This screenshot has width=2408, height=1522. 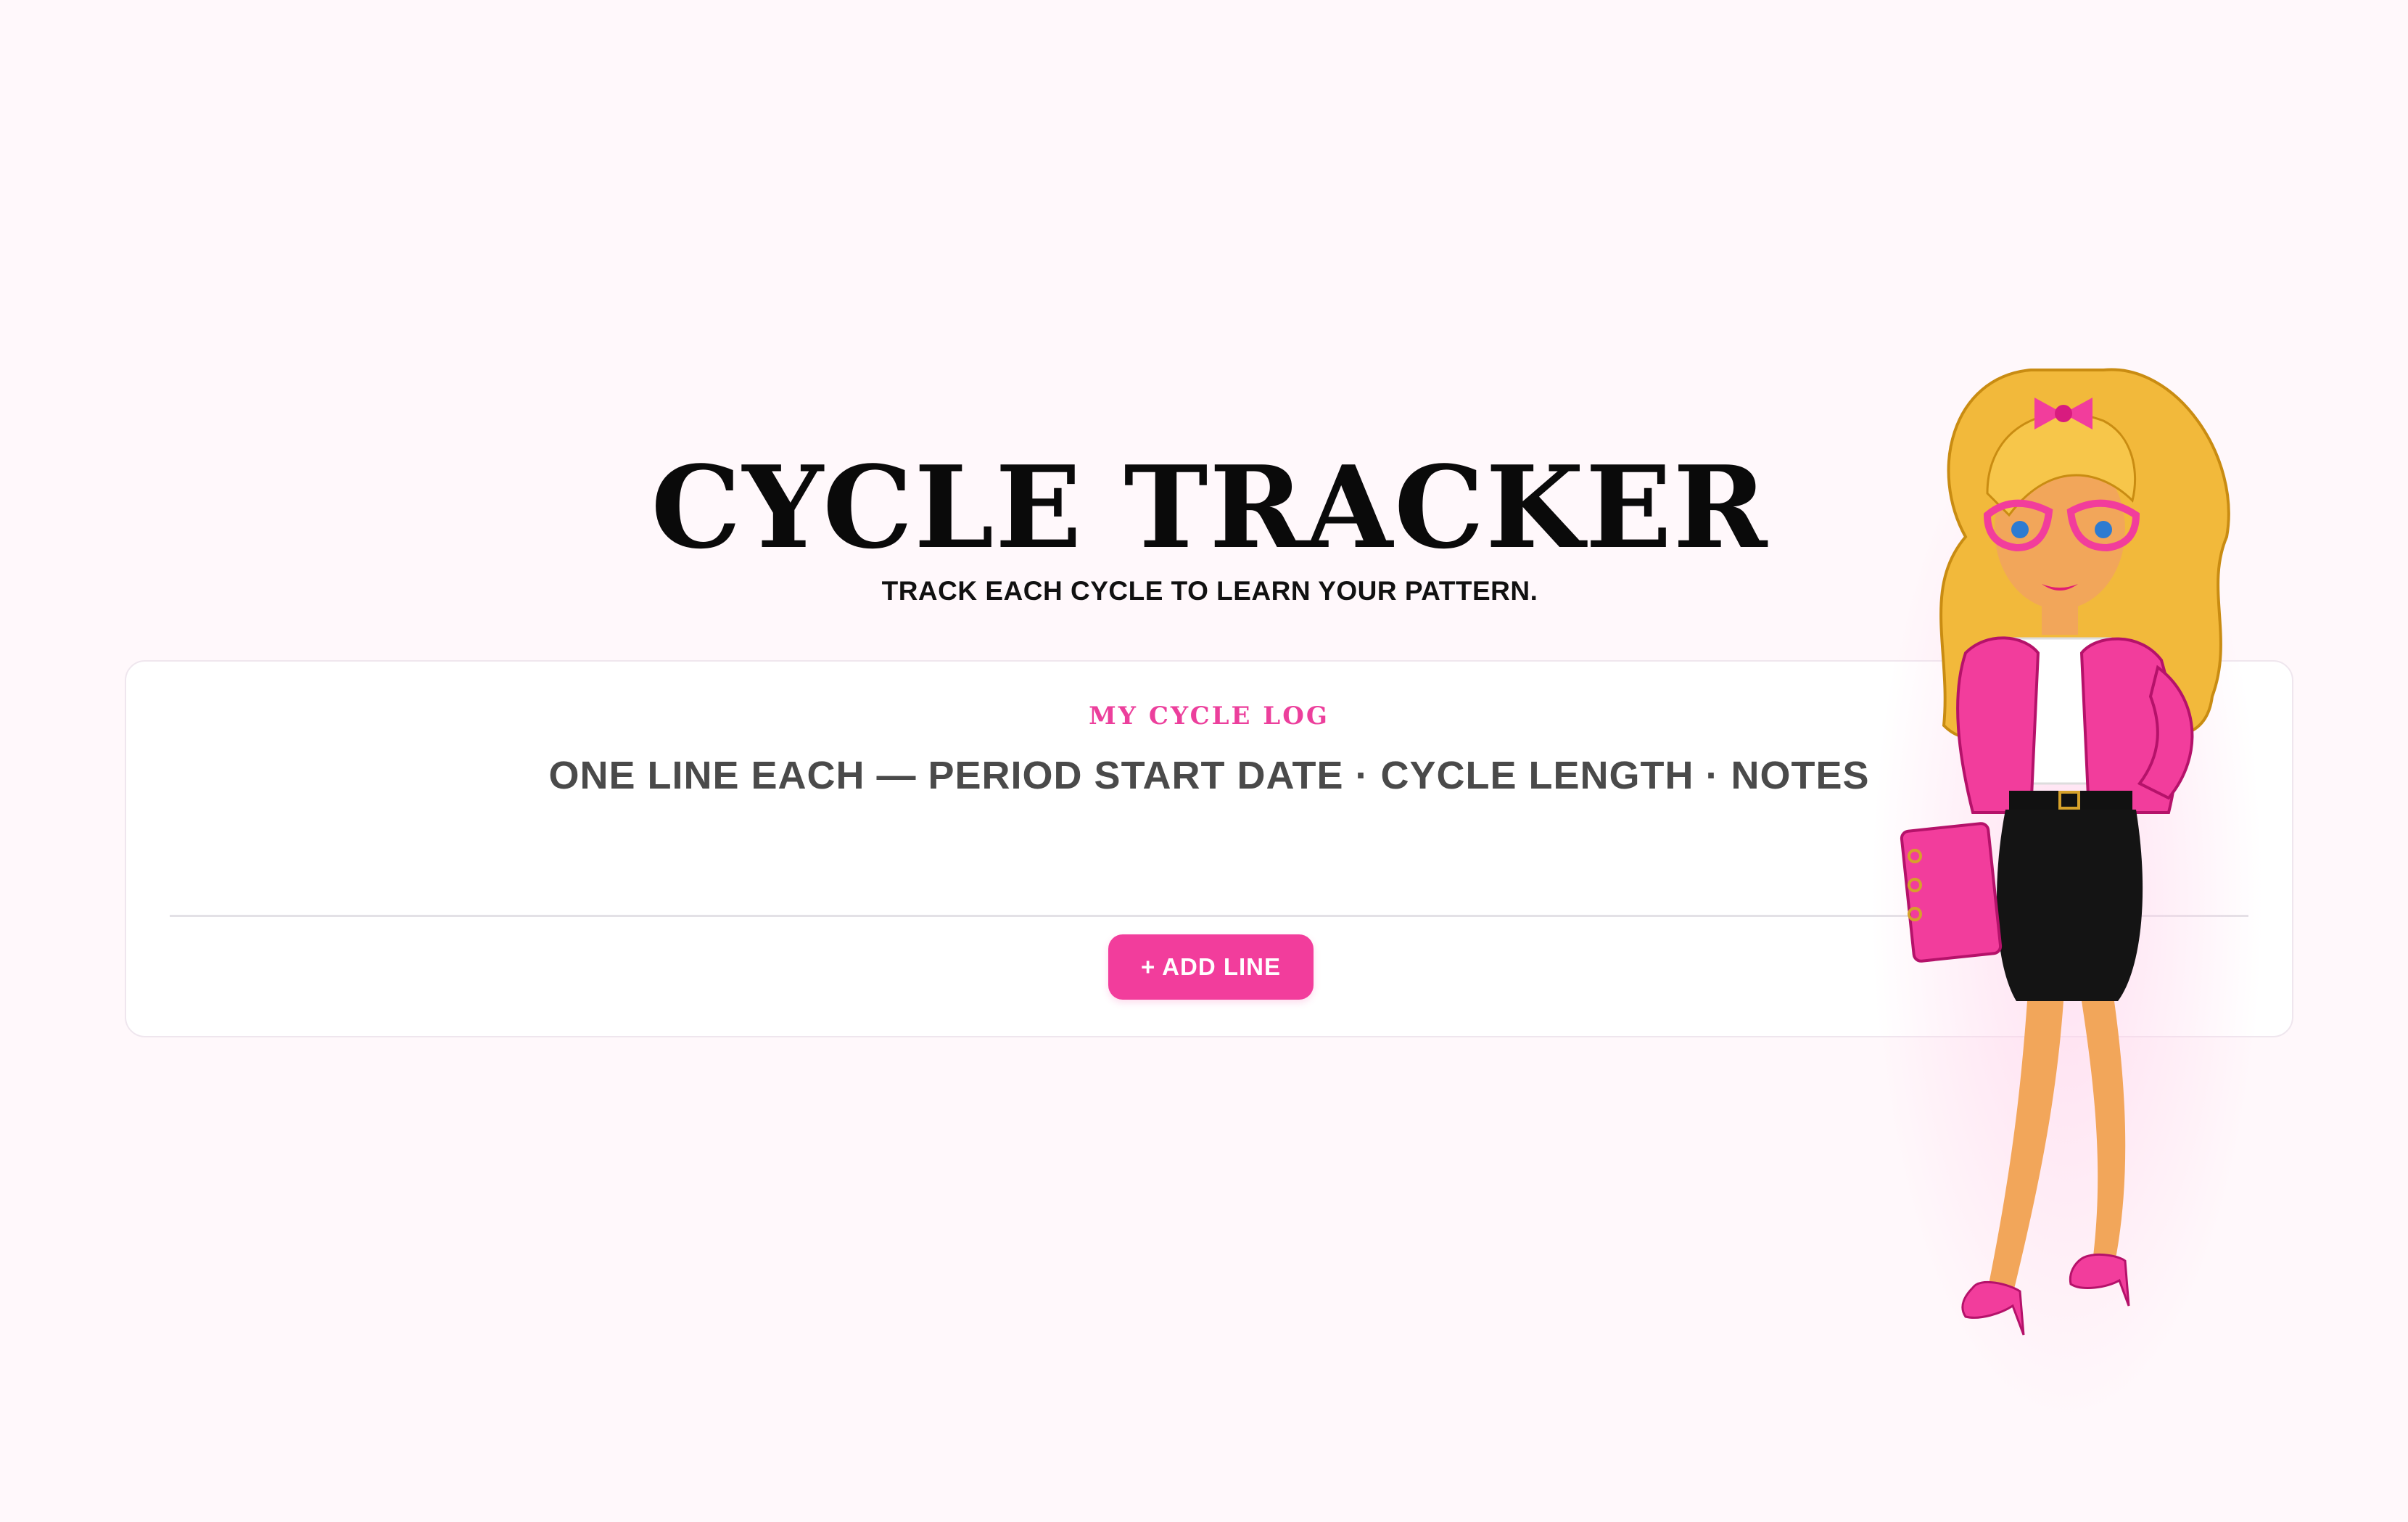 I want to click on add-line-button: + ADD LINE, so click(x=1211, y=967).